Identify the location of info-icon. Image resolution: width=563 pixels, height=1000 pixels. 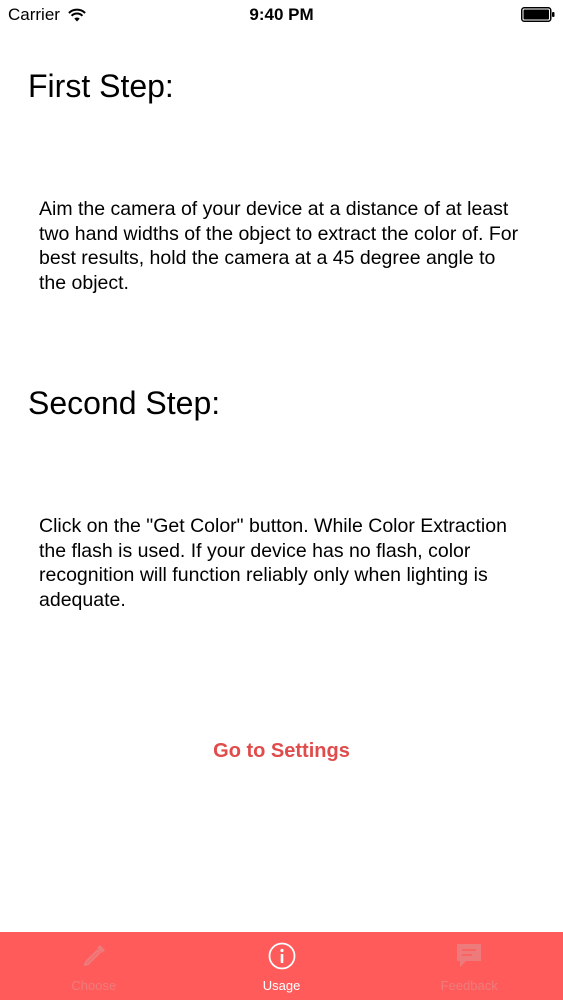
(281, 956).